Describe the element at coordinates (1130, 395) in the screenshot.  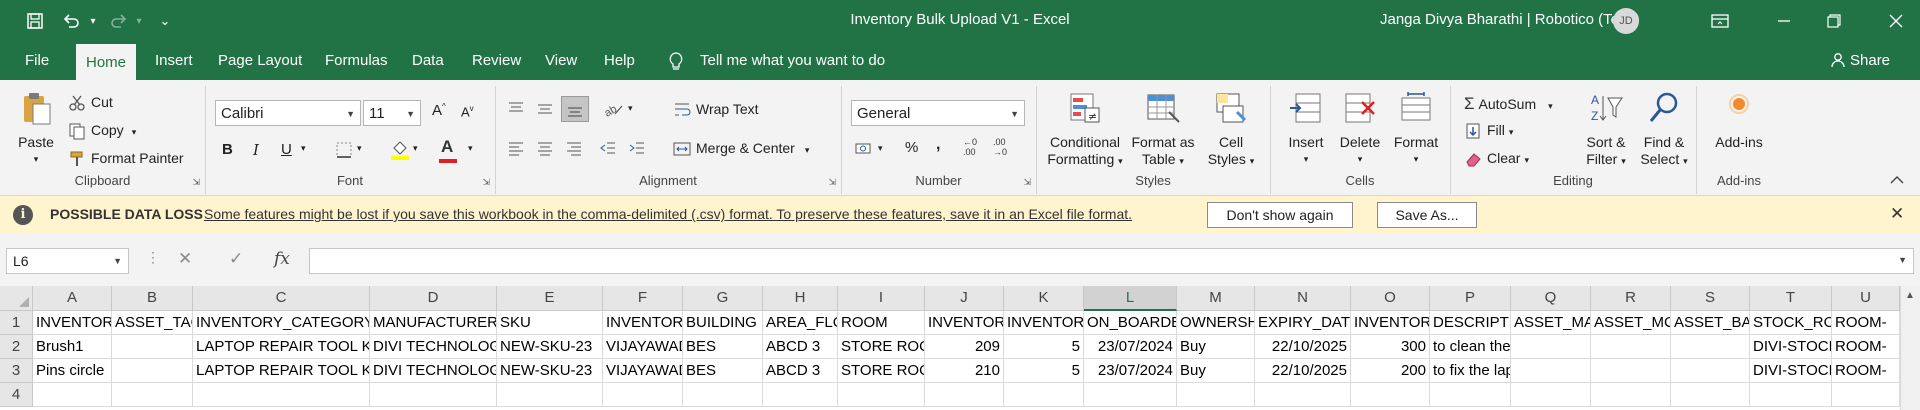
I see `cell-l4` at that location.